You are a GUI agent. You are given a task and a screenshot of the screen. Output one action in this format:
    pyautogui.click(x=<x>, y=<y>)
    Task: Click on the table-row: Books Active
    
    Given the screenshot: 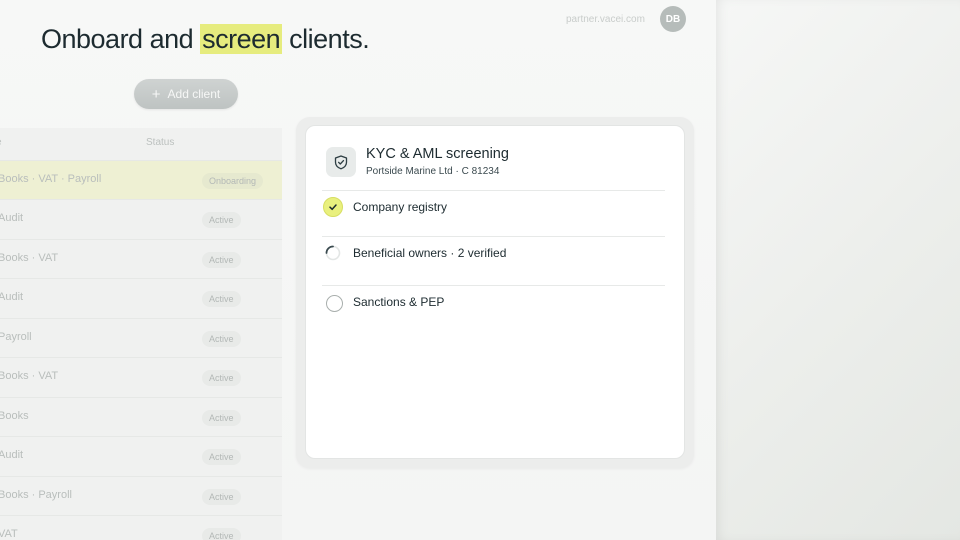 What is the action you would take?
    pyautogui.click(x=141, y=417)
    